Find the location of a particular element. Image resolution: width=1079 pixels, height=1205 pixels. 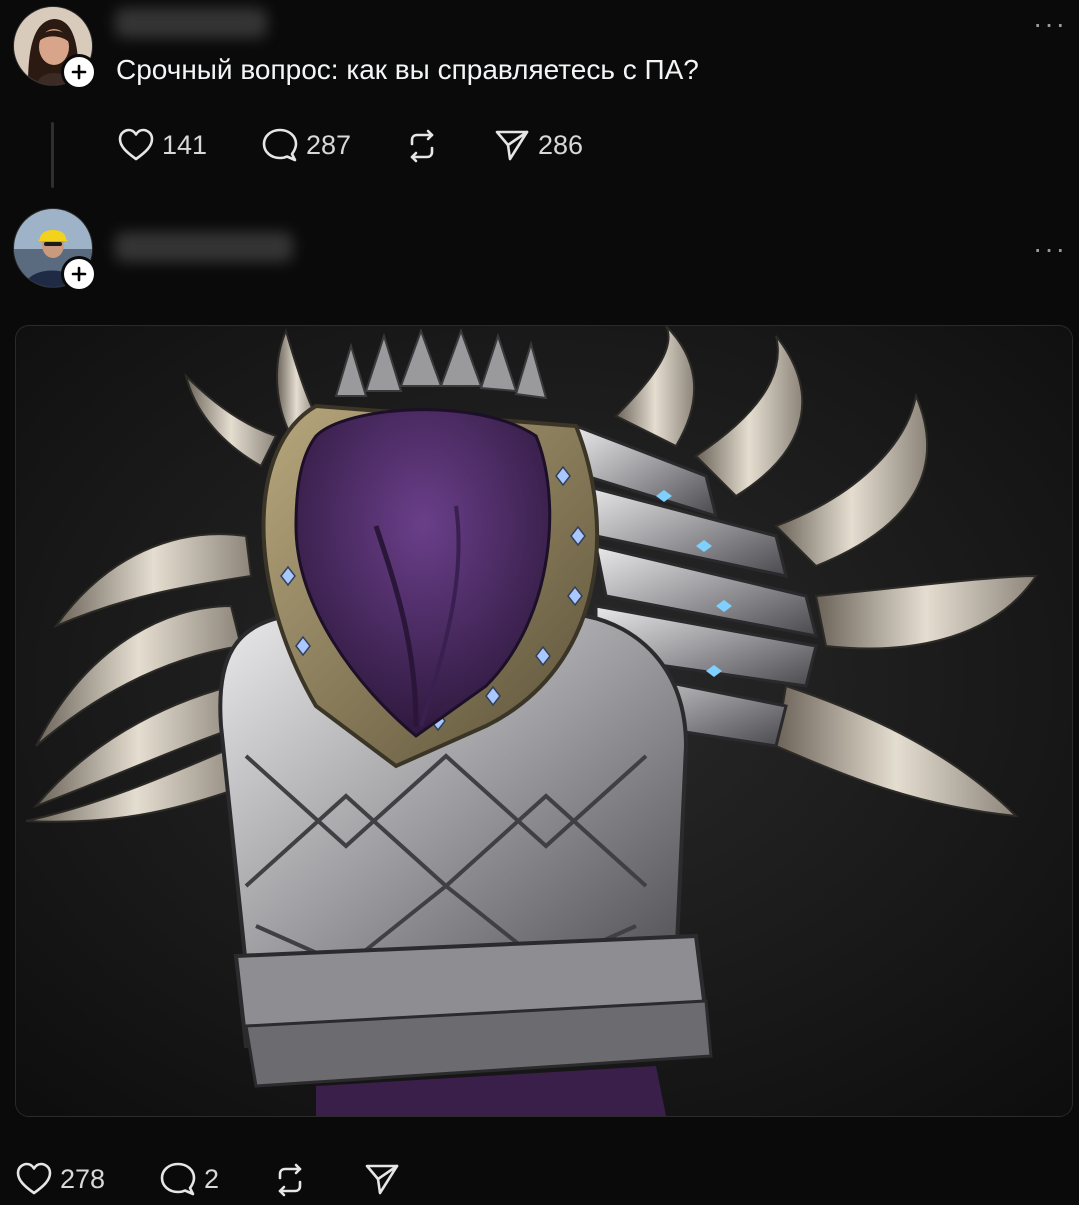

like-button: 141 is located at coordinates (162, 145).